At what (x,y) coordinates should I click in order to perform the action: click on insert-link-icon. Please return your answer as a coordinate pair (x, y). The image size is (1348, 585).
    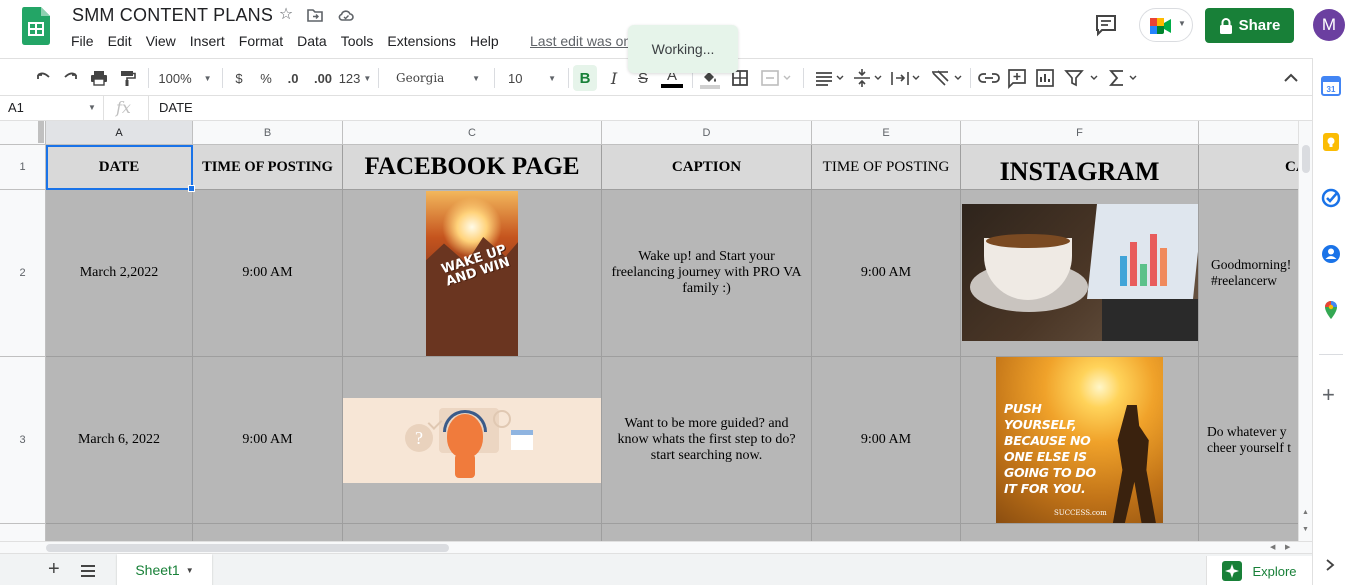
    Looking at the image, I should click on (989, 78).